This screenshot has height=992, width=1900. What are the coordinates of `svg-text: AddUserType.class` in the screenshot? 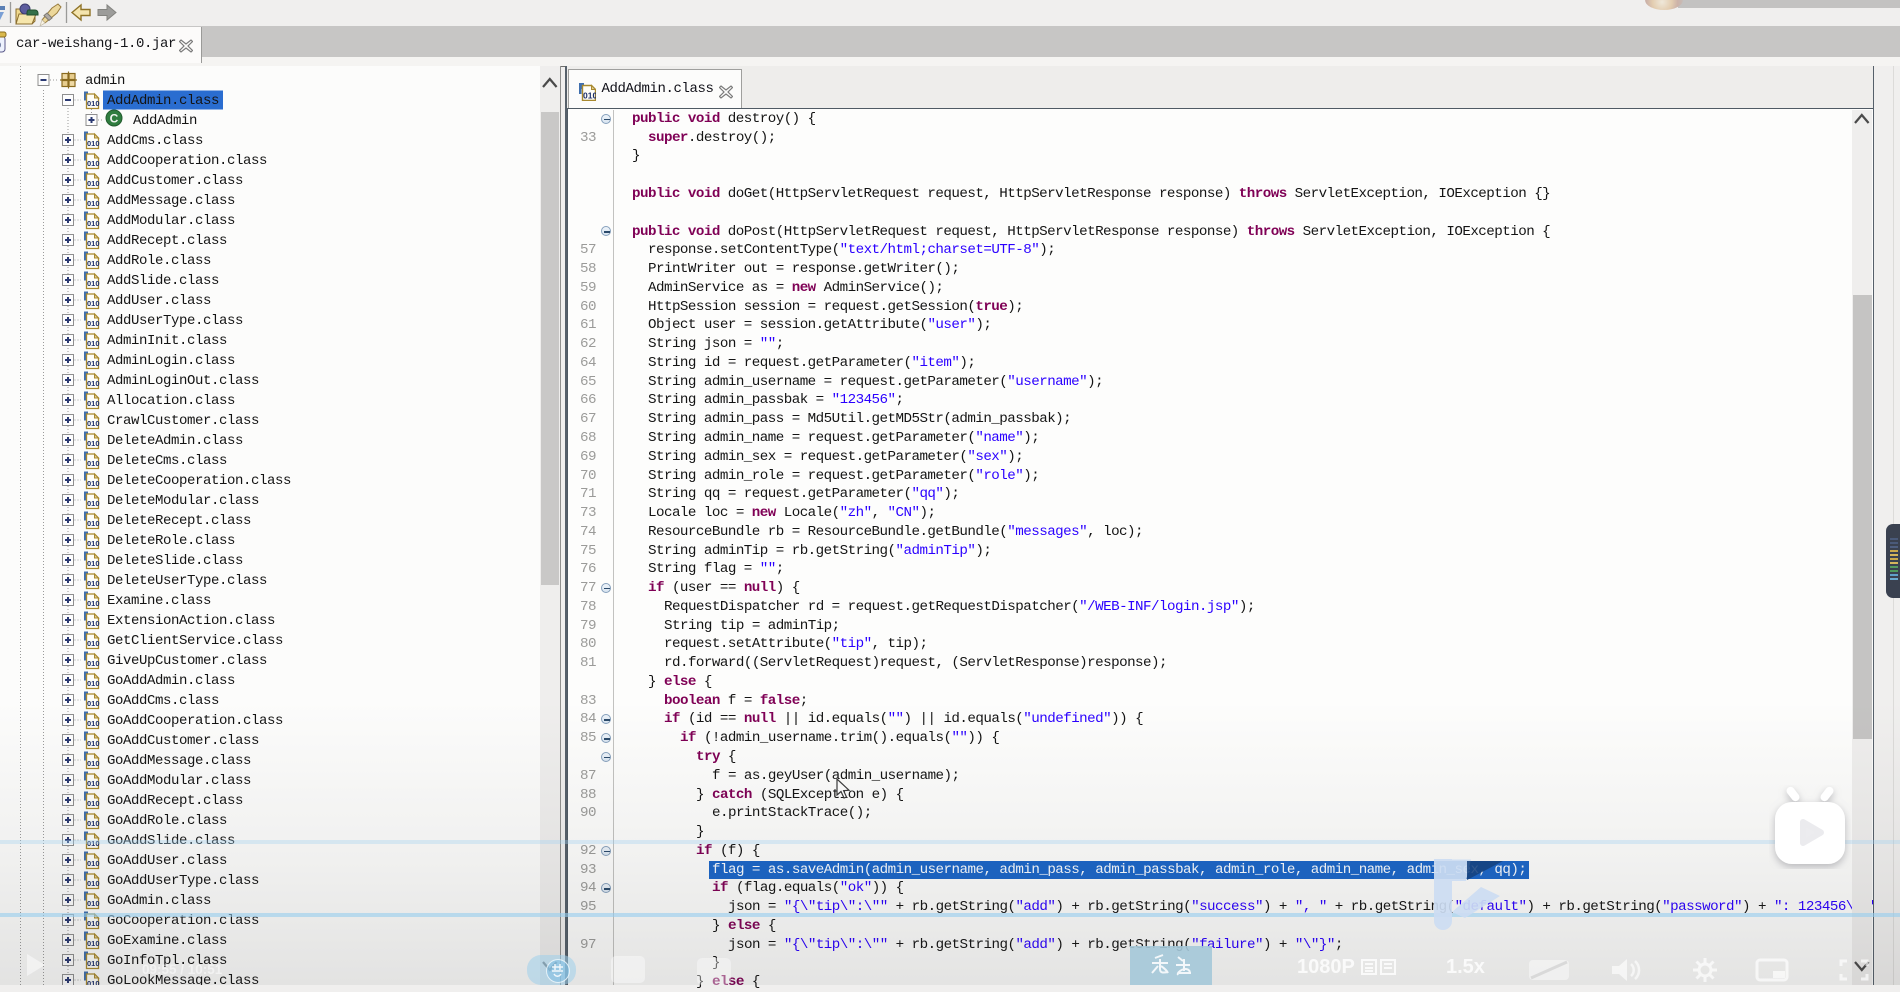 It's located at (175, 321).